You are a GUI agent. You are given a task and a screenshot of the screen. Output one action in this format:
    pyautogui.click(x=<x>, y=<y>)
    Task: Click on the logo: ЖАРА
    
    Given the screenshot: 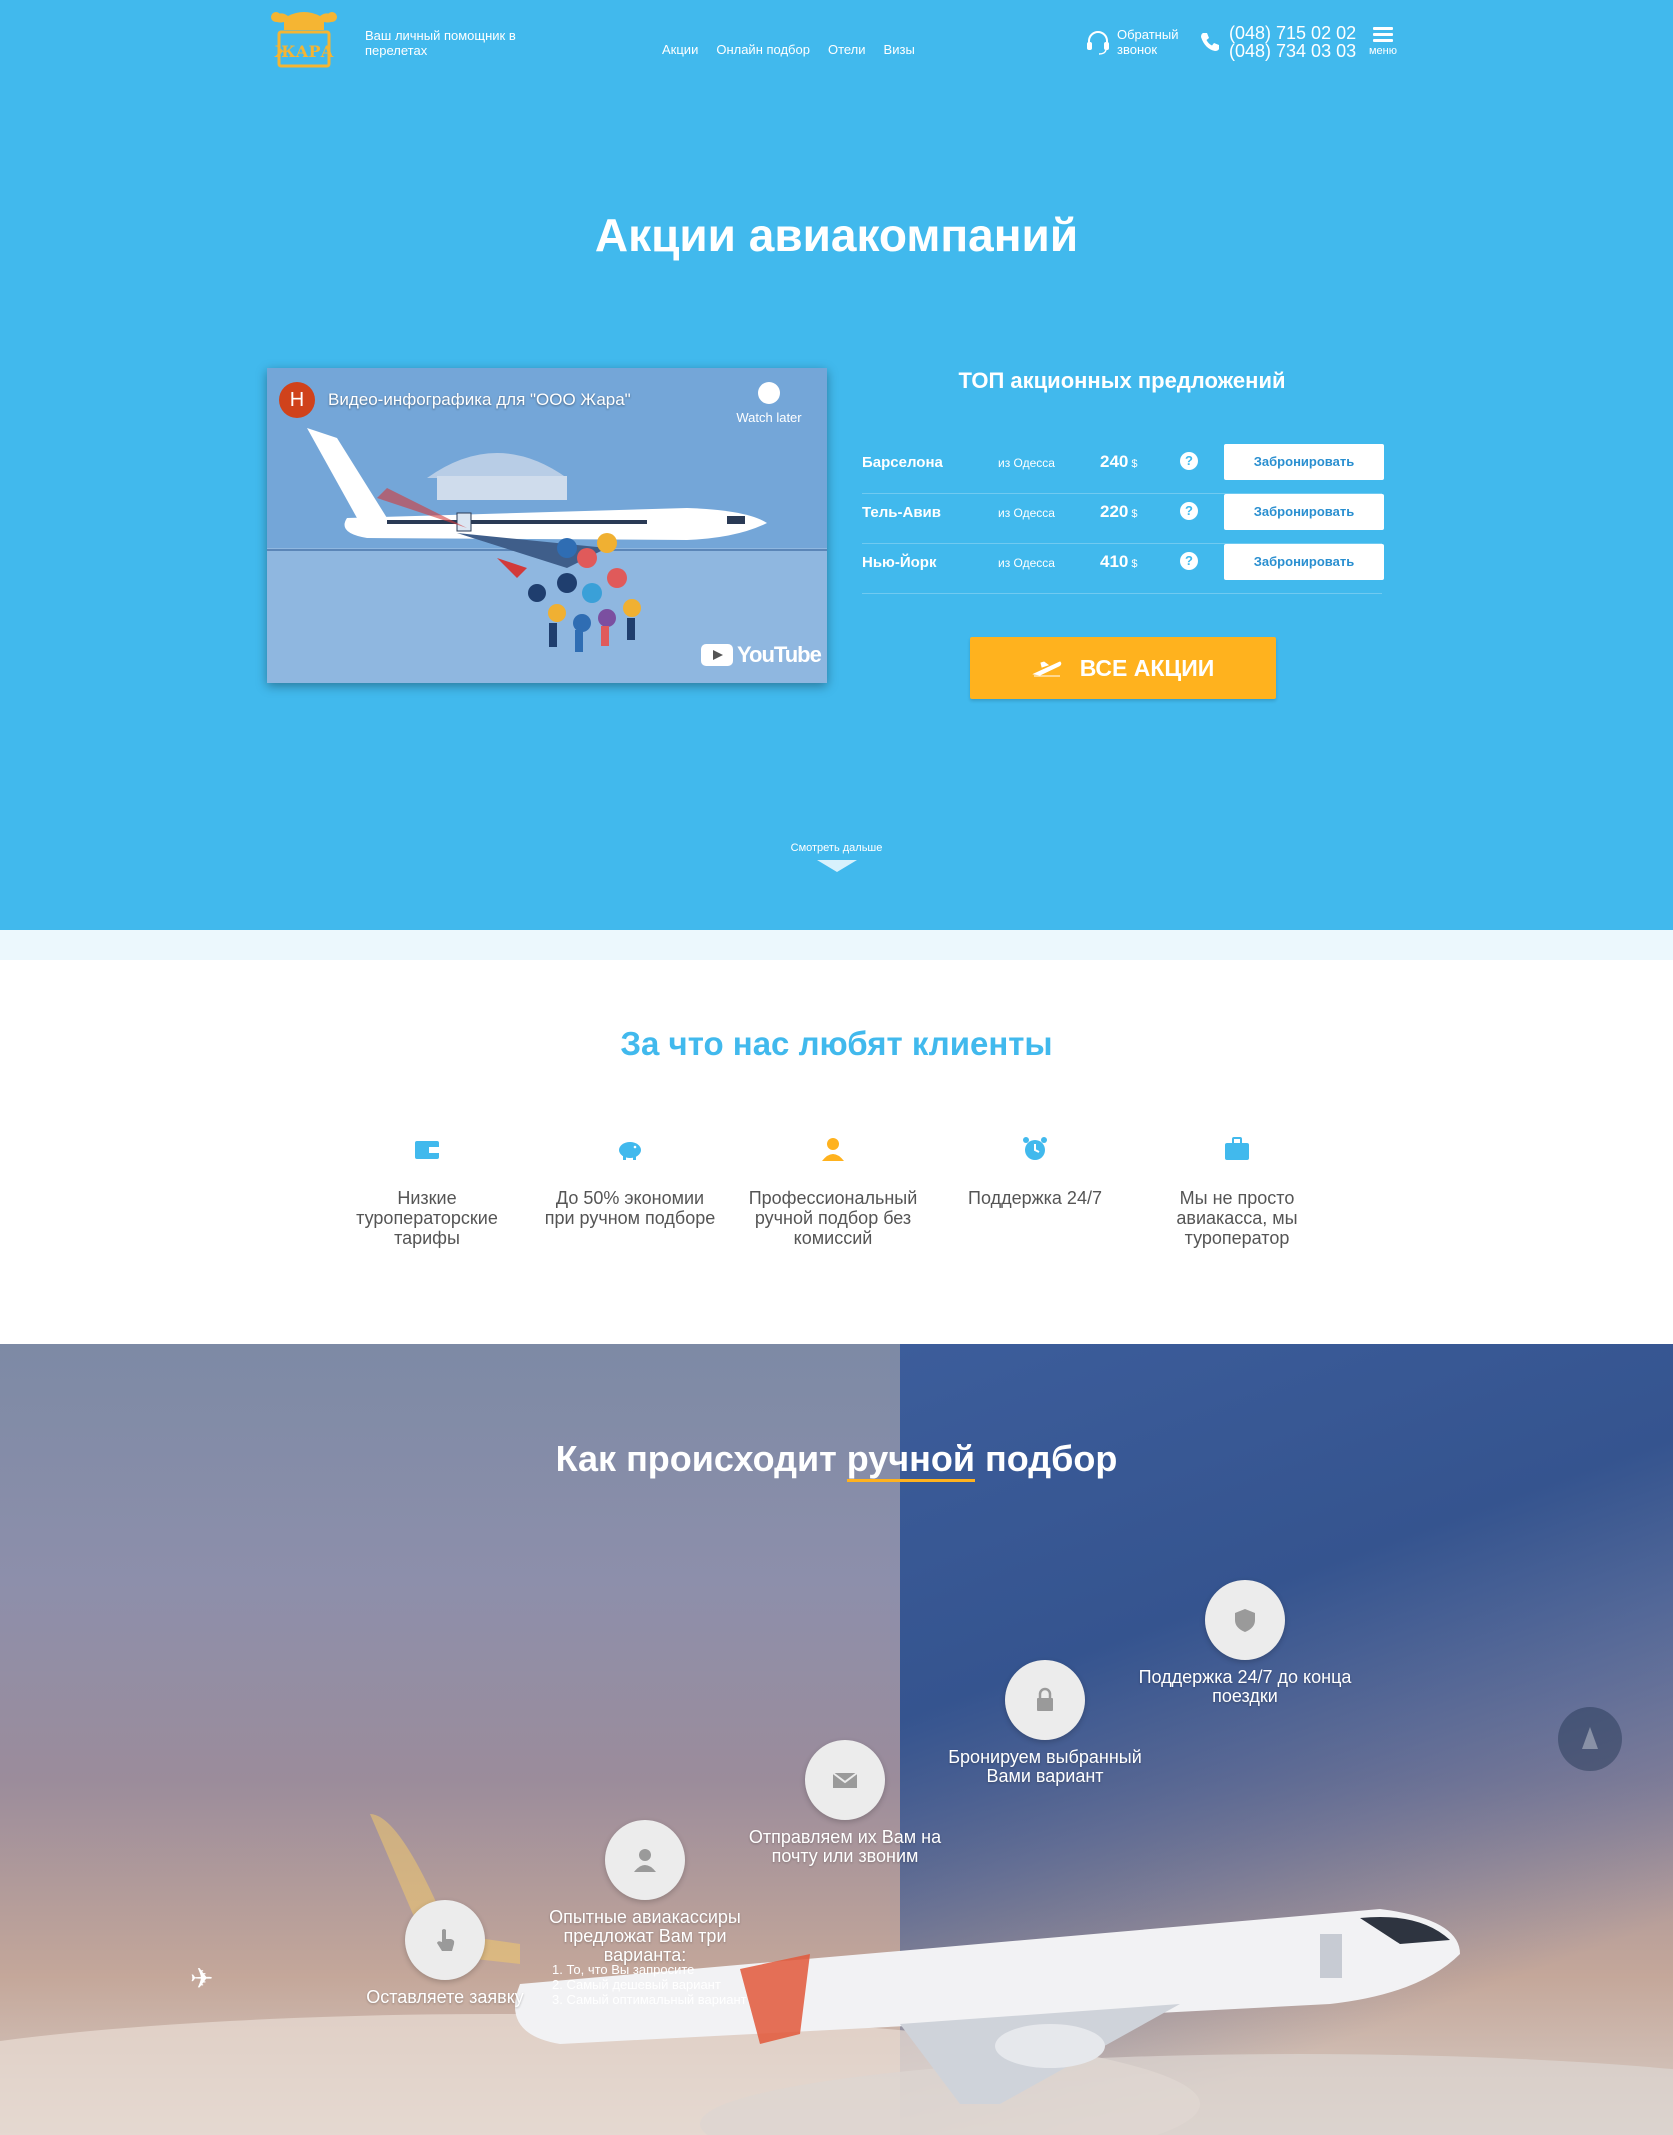 What is the action you would take?
    pyautogui.click(x=304, y=40)
    